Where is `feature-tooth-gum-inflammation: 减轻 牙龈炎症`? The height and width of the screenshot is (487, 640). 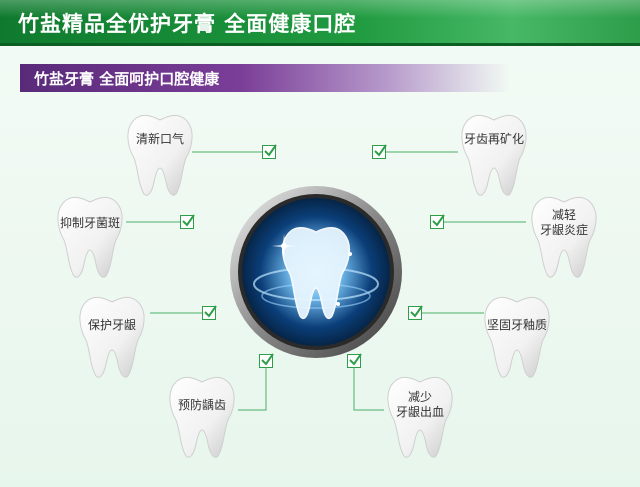 feature-tooth-gum-inflammation: 减轻 牙龈炎症 is located at coordinates (564, 237).